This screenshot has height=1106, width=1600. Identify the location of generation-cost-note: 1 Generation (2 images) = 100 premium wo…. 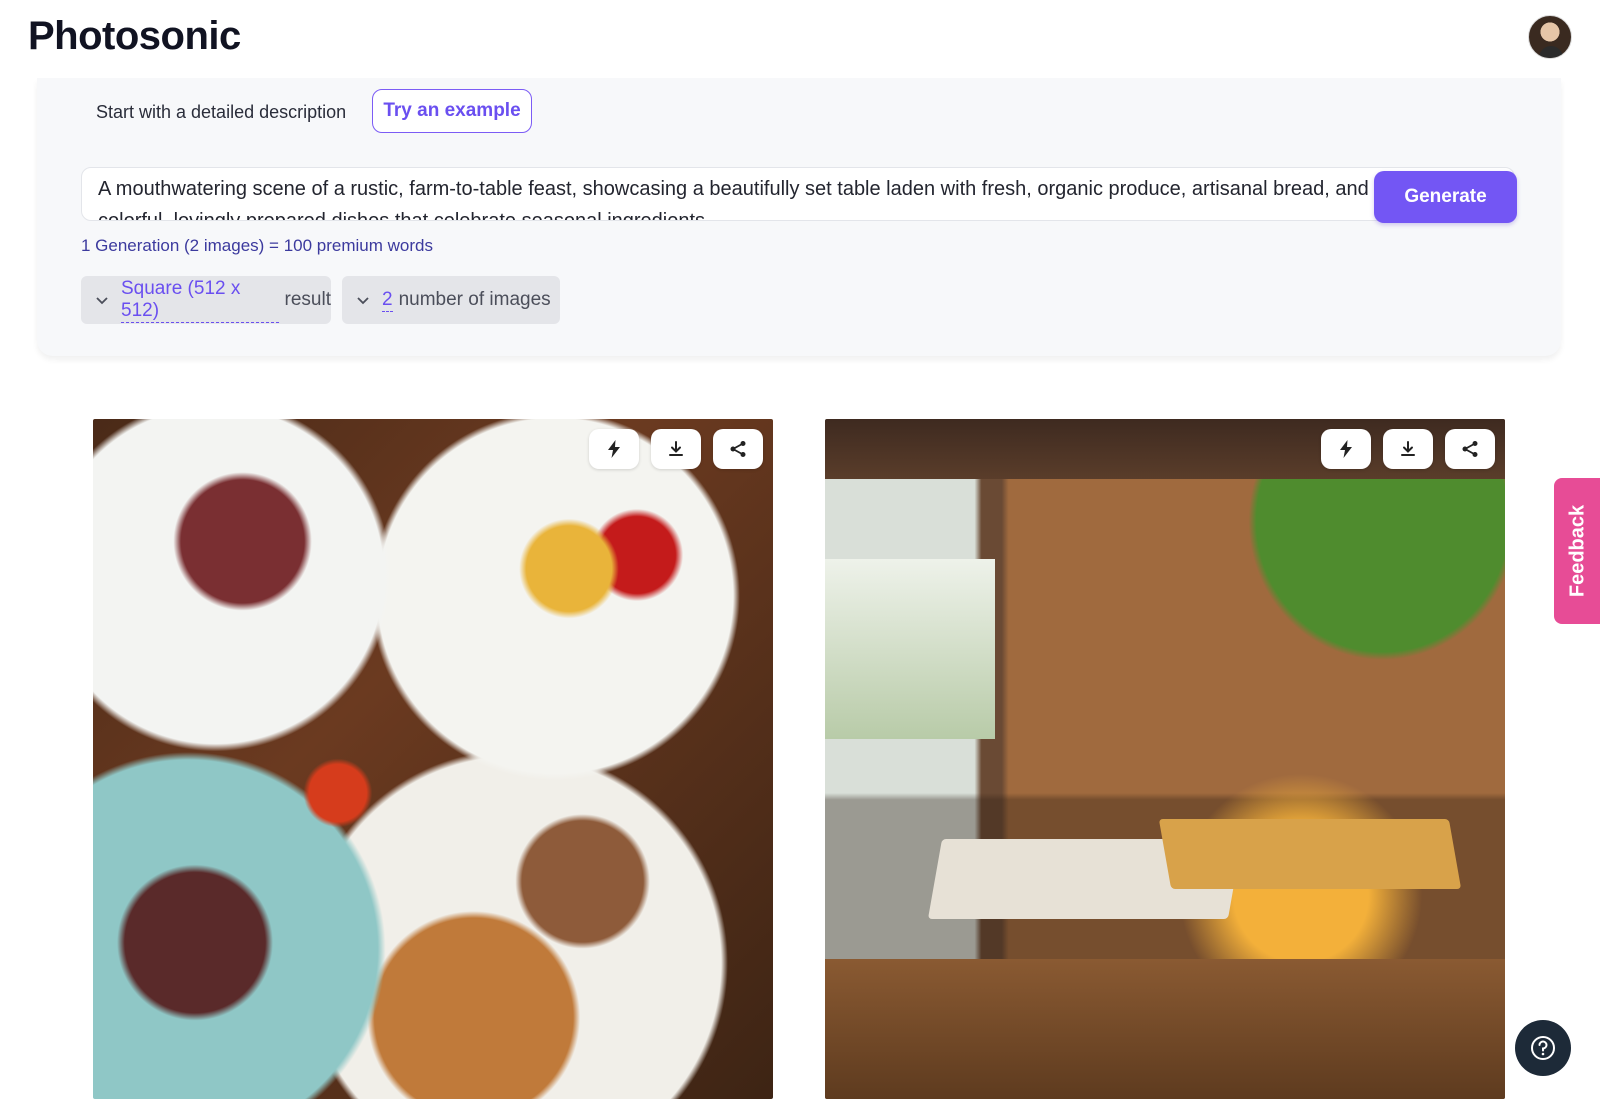
(257, 245).